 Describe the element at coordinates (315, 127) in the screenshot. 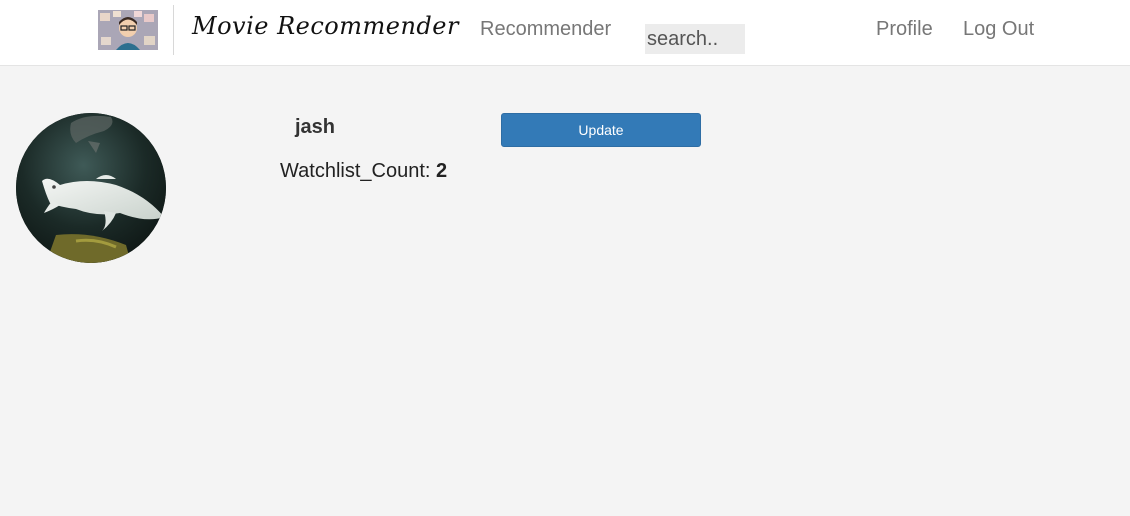

I see `profile-username: jash` at that location.